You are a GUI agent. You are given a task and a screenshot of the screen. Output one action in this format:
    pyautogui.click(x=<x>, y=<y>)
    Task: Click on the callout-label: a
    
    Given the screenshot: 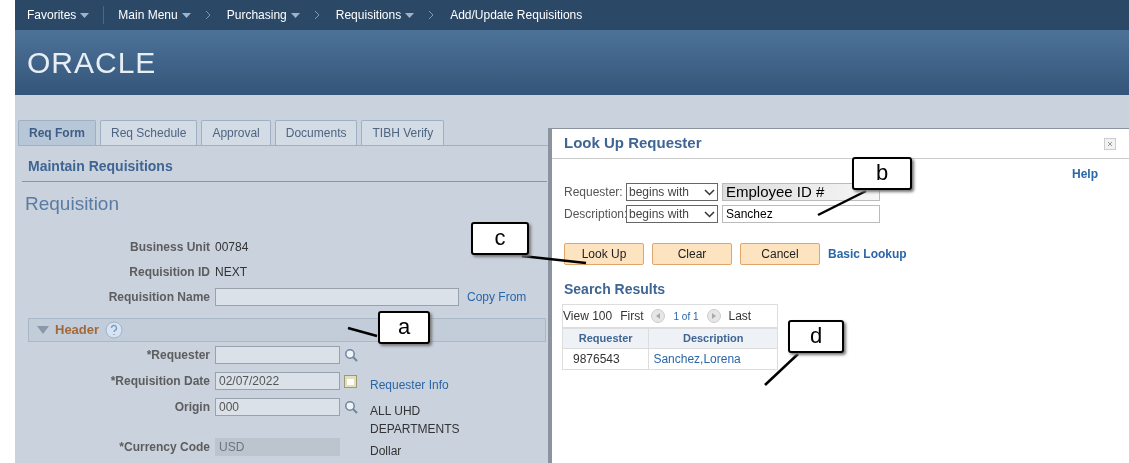 What is the action you would take?
    pyautogui.click(x=404, y=327)
    